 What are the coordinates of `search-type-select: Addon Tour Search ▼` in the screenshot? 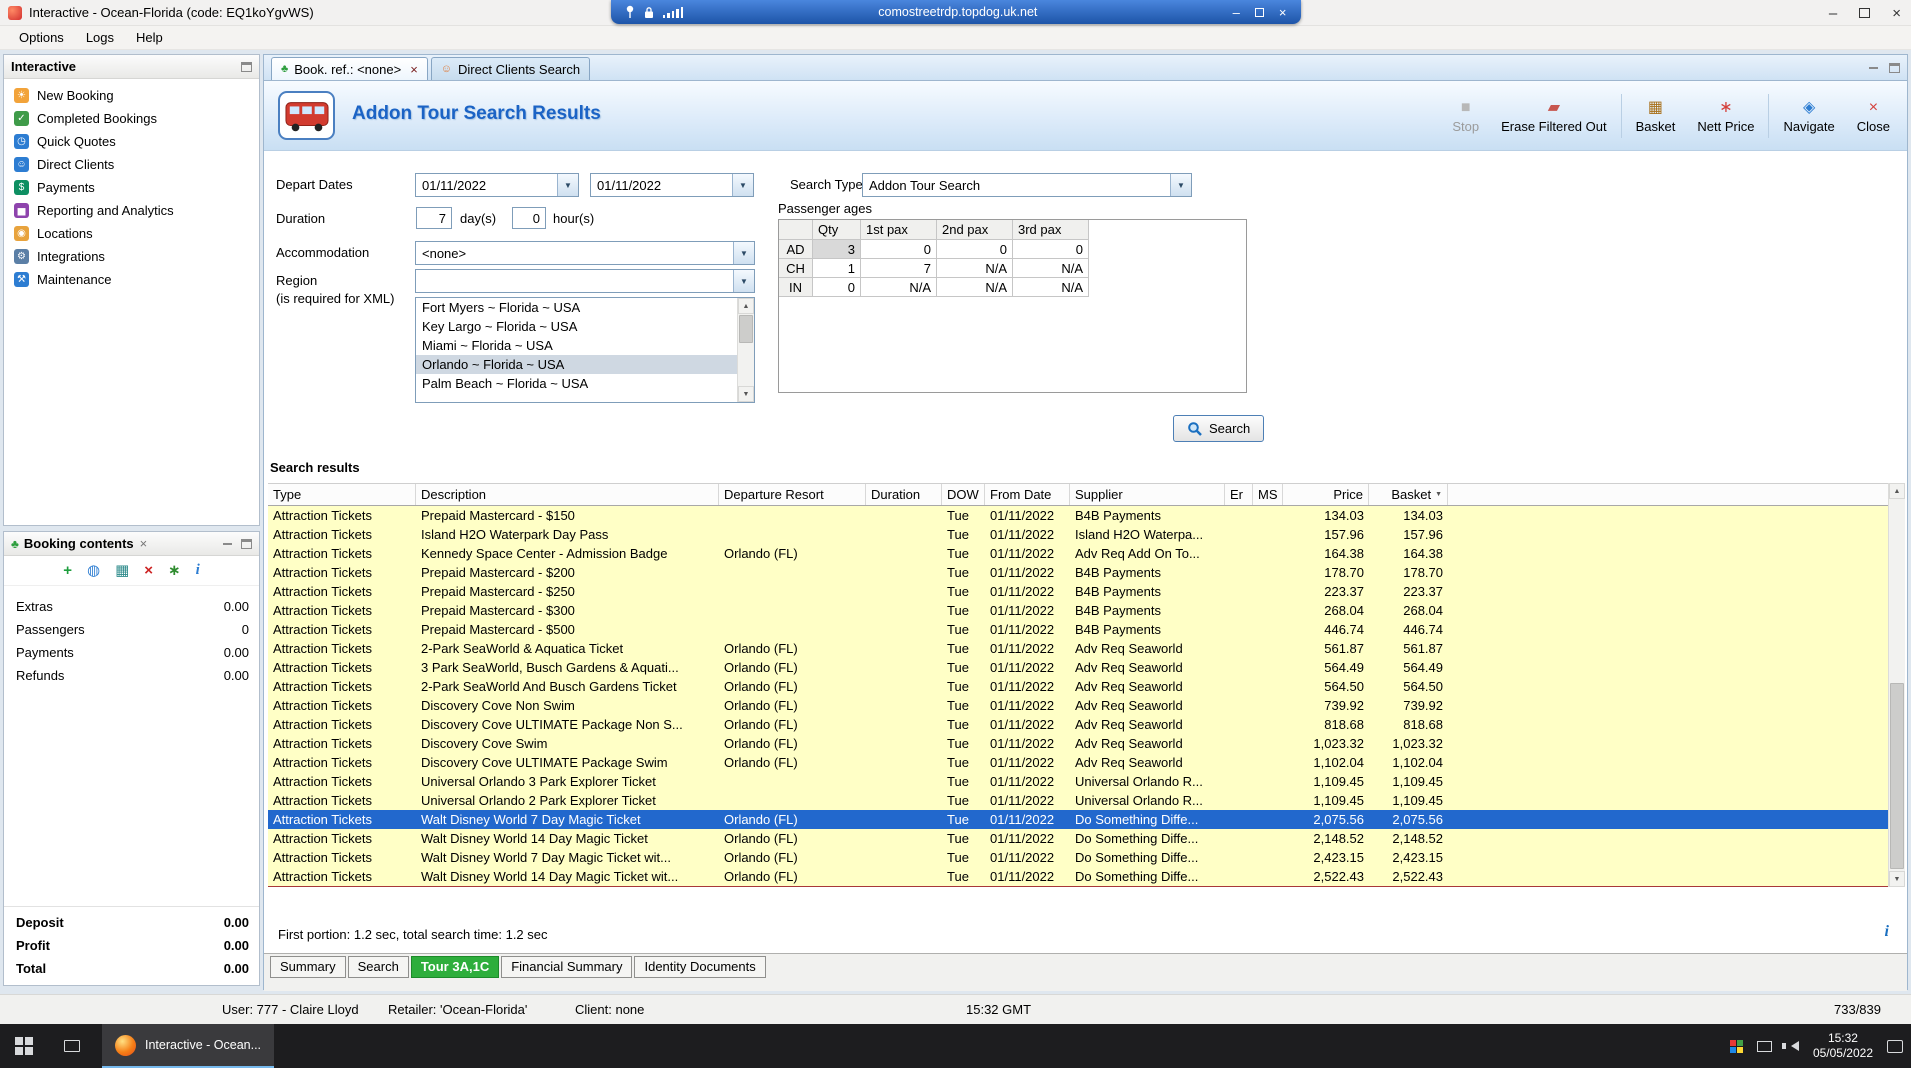 It's located at (1027, 185).